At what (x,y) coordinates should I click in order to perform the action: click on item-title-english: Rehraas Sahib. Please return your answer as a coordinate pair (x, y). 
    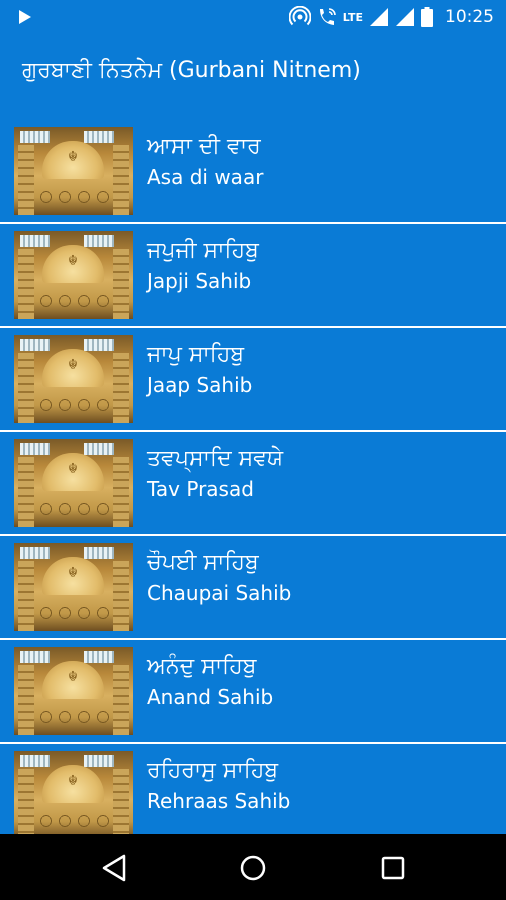
    Looking at the image, I should click on (219, 801).